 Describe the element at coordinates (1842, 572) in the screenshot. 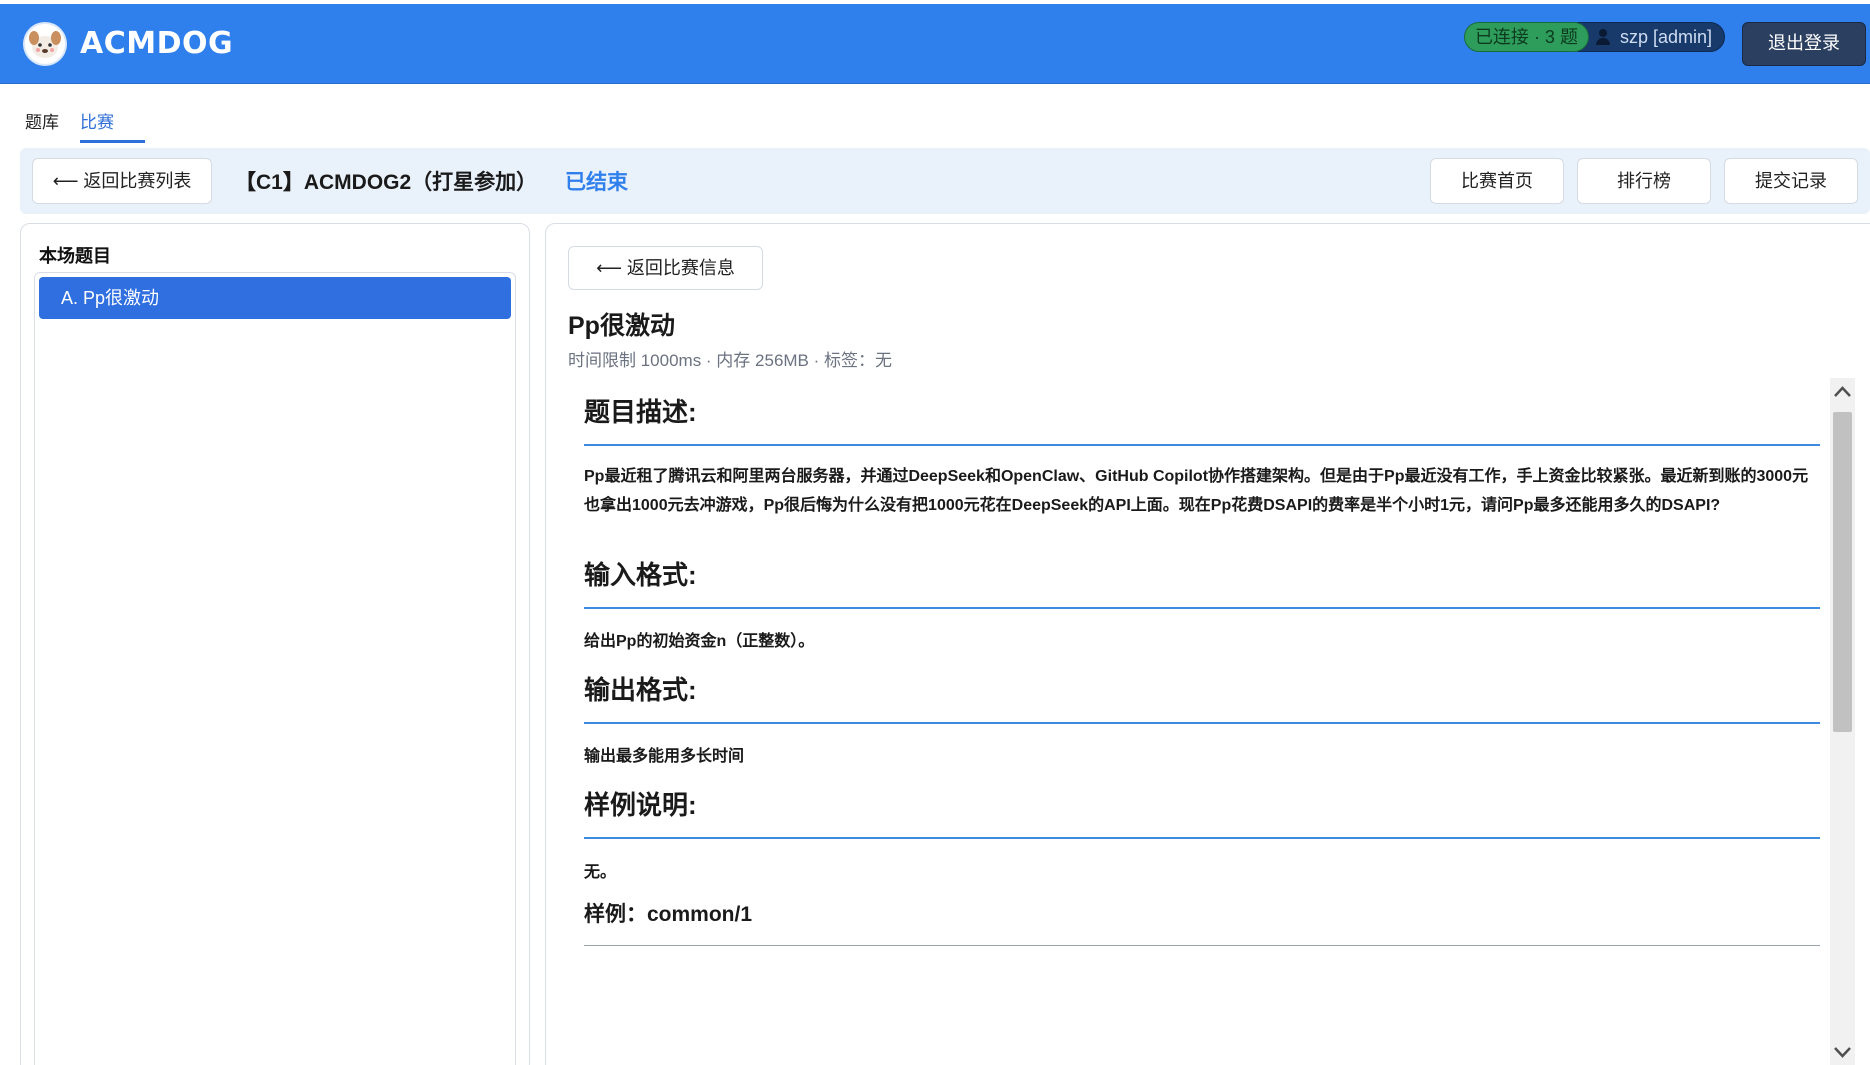

I see `scrollbar-thumb` at that location.